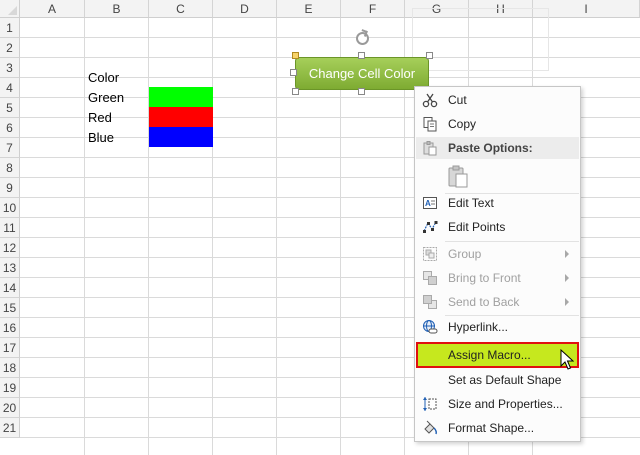 The height and width of the screenshot is (455, 640). What do you see at coordinates (484, 278) in the screenshot?
I see `menu-item-label: Bring to Front` at bounding box center [484, 278].